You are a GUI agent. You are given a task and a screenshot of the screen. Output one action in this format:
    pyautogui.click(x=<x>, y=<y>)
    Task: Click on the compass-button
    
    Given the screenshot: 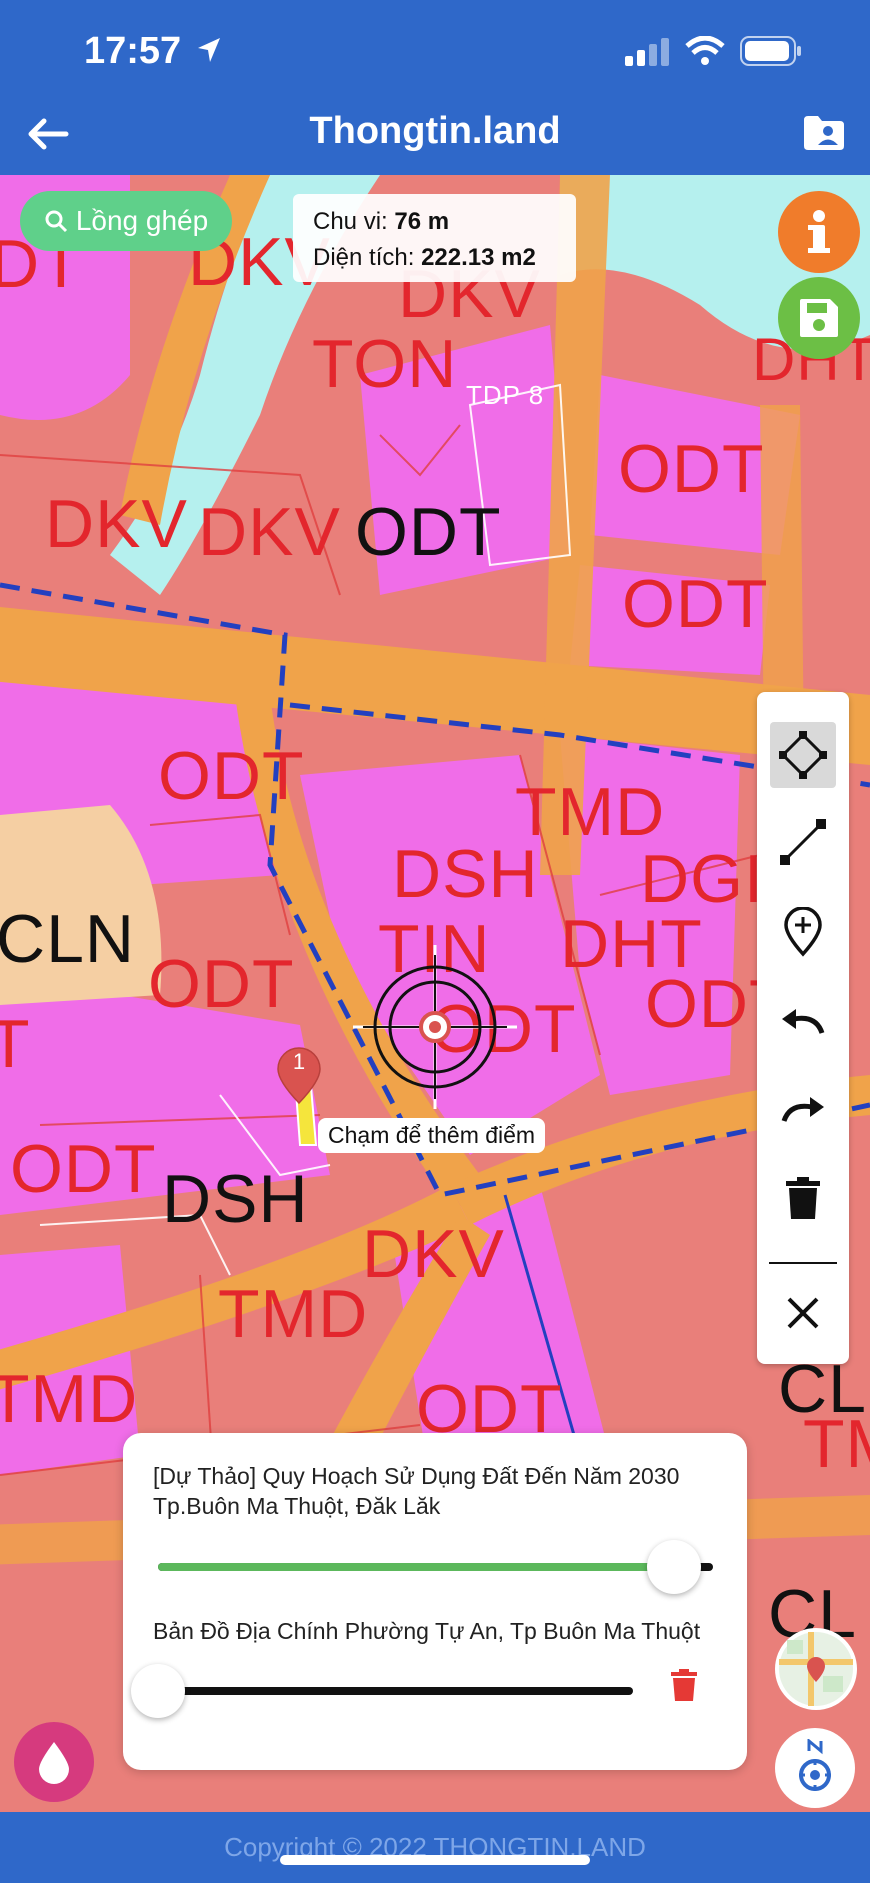 What is the action you would take?
    pyautogui.click(x=815, y=1768)
    